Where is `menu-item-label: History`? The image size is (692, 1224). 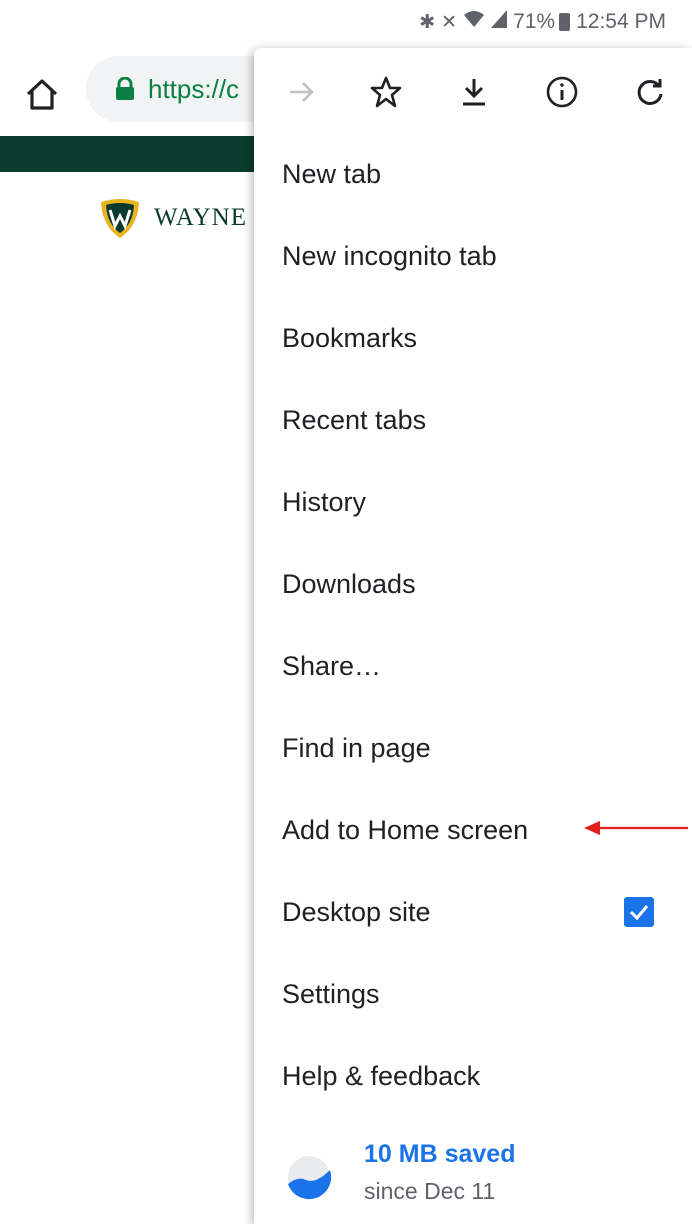 menu-item-label: History is located at coordinates (324, 501).